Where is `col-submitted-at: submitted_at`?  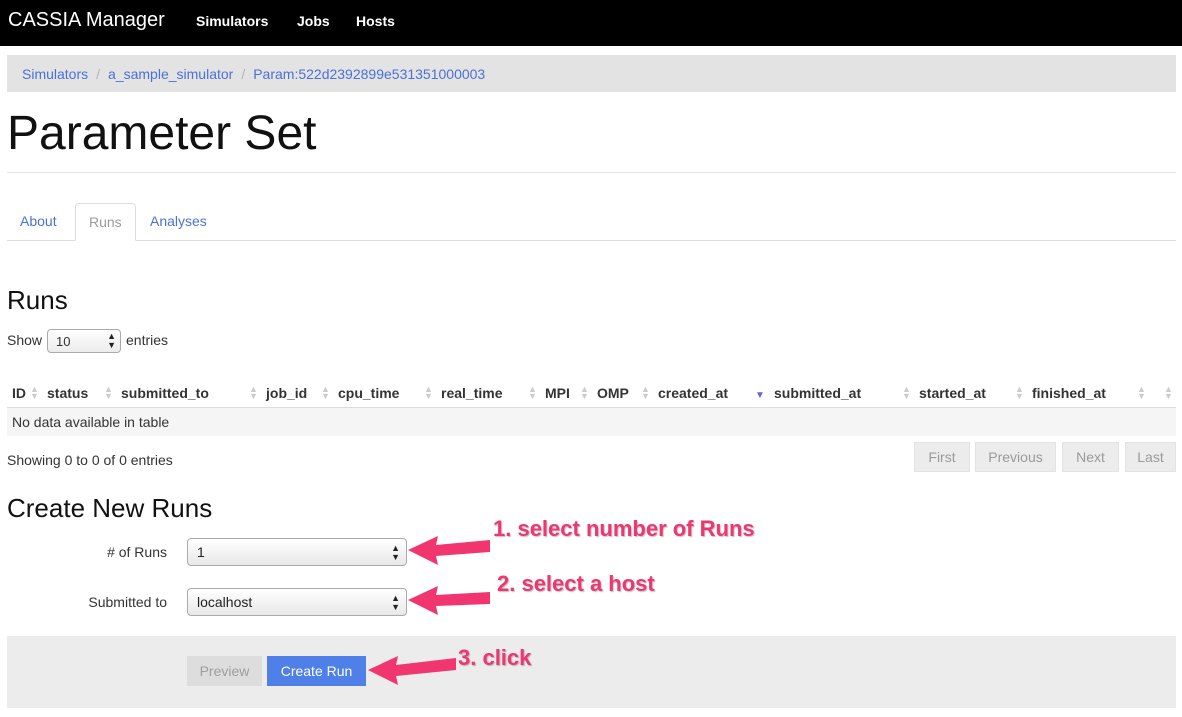 col-submitted-at: submitted_at is located at coordinates (817, 393).